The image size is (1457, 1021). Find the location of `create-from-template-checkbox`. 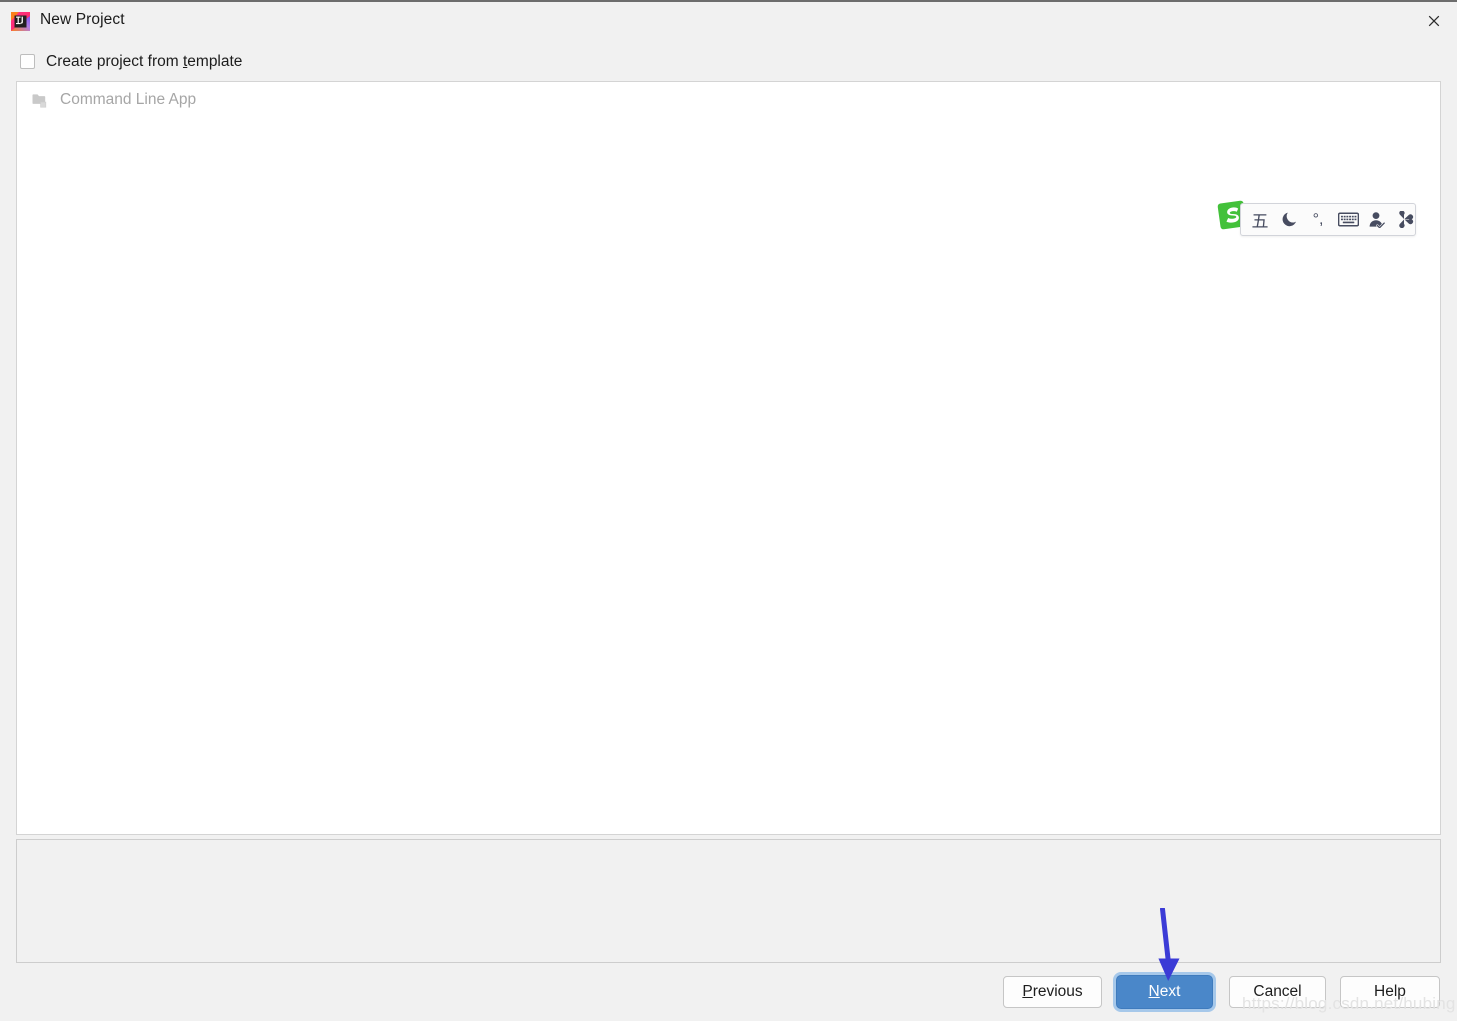

create-from-template-checkbox is located at coordinates (27, 61).